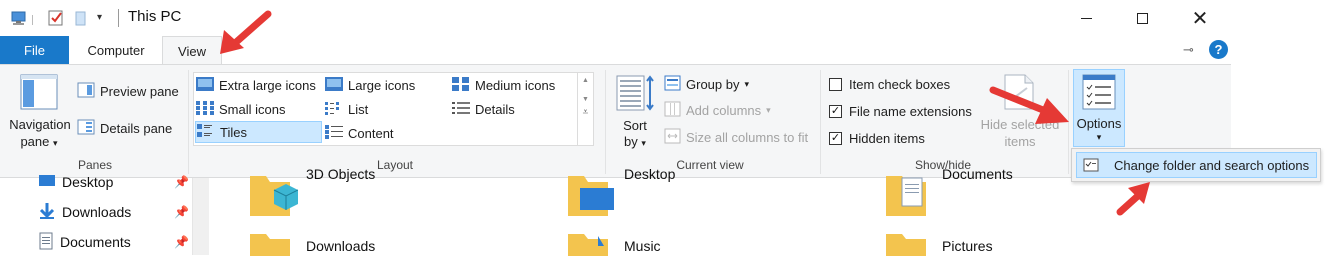 This screenshot has width=1331, height=259. Describe the element at coordinates (88, 182) in the screenshot. I see `nav-item-label: Desktop` at that location.